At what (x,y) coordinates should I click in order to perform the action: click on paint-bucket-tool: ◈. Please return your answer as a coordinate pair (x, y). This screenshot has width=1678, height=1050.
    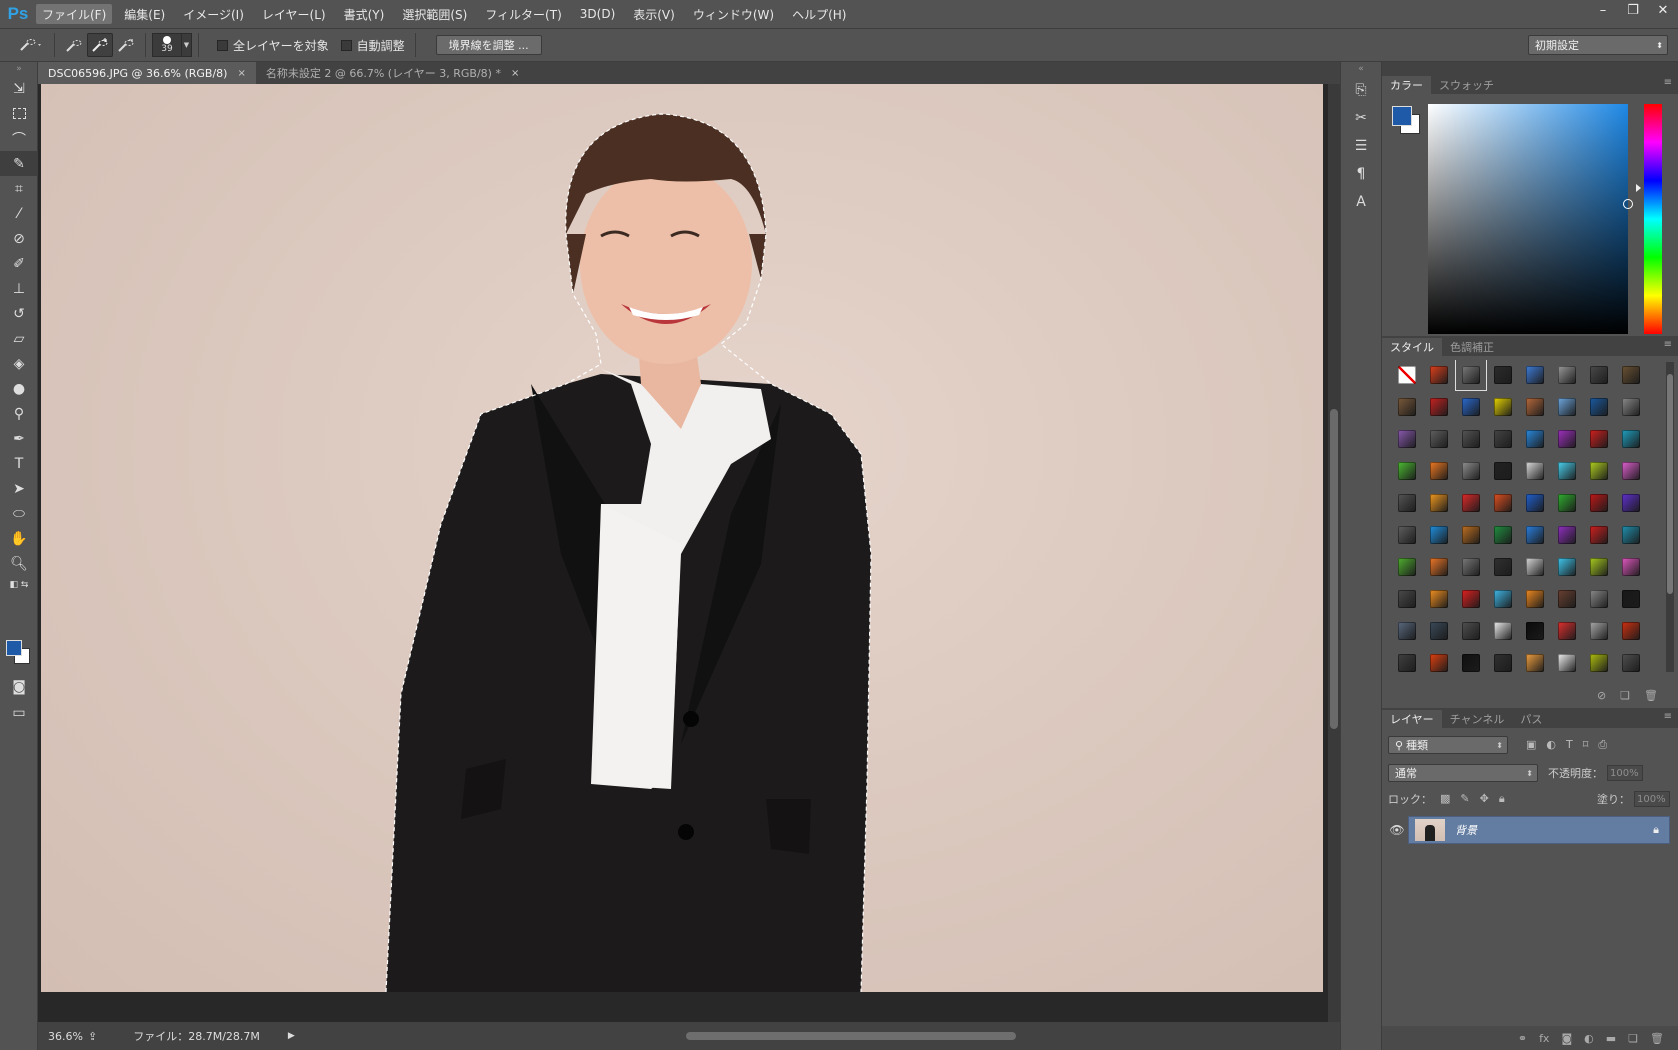
    Looking at the image, I should click on (19, 363).